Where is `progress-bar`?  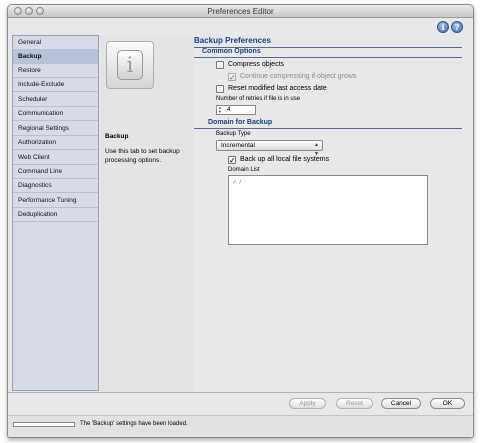
progress-bar is located at coordinates (44, 424).